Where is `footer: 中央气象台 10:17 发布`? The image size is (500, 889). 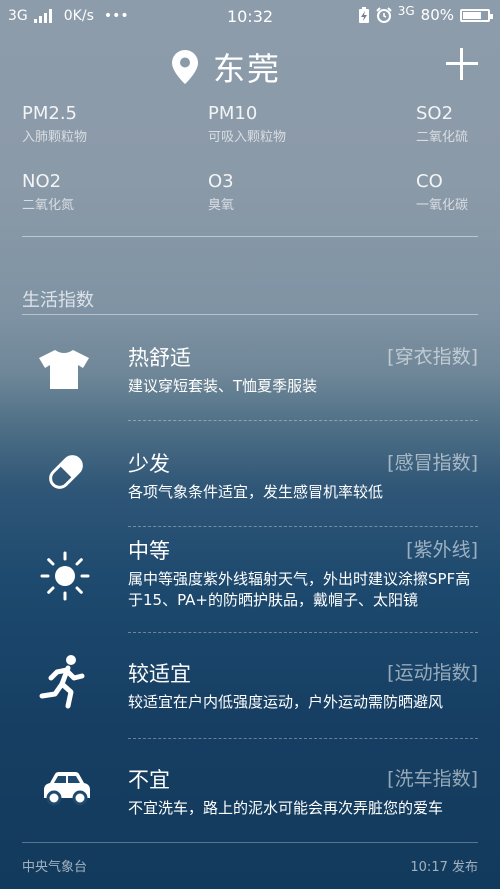 footer: 中央气象台 10:17 发布 is located at coordinates (250, 865).